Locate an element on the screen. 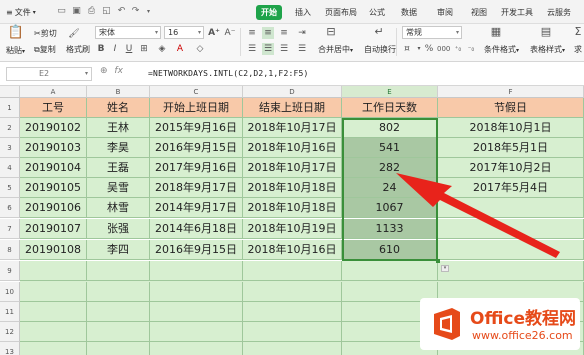 The image size is (584, 355). arrow-shape is located at coordinates (478, 215).